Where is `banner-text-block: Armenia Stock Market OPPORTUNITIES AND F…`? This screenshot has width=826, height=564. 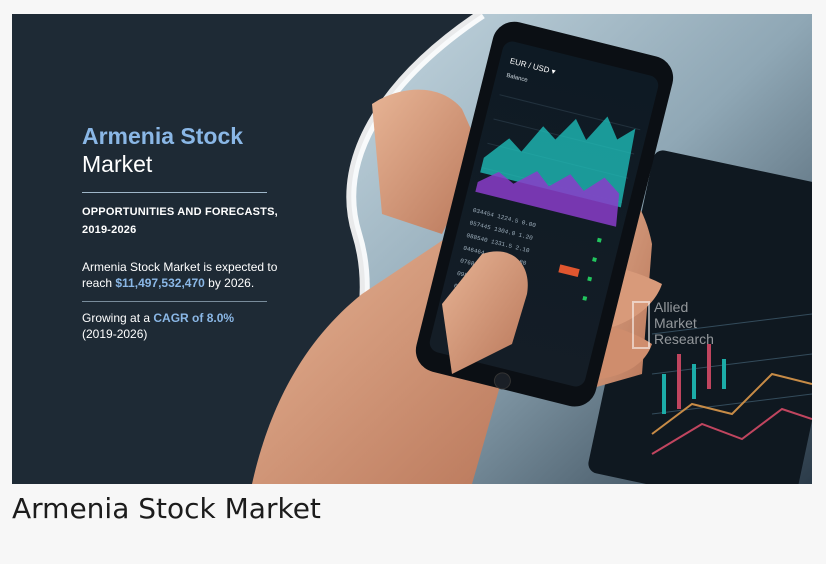
banner-text-block: Armenia Stock Market OPPORTUNITIES AND F… is located at coordinates (182, 232).